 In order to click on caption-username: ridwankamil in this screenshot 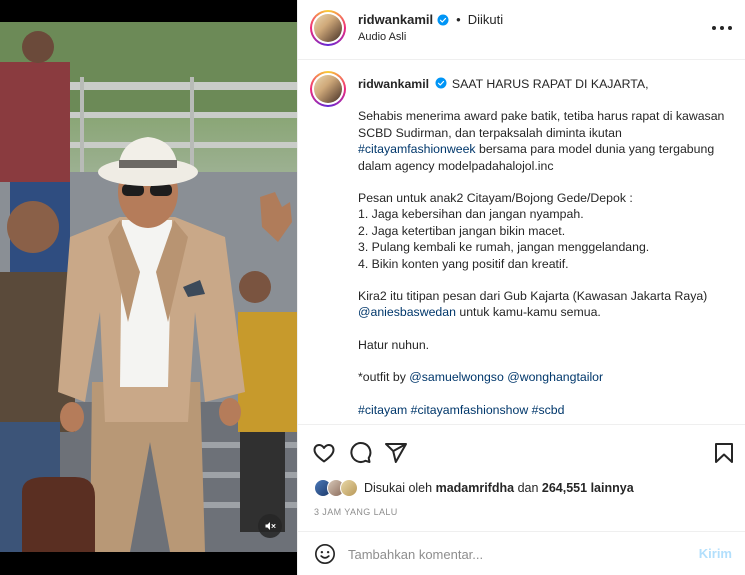, I will do `click(393, 84)`.